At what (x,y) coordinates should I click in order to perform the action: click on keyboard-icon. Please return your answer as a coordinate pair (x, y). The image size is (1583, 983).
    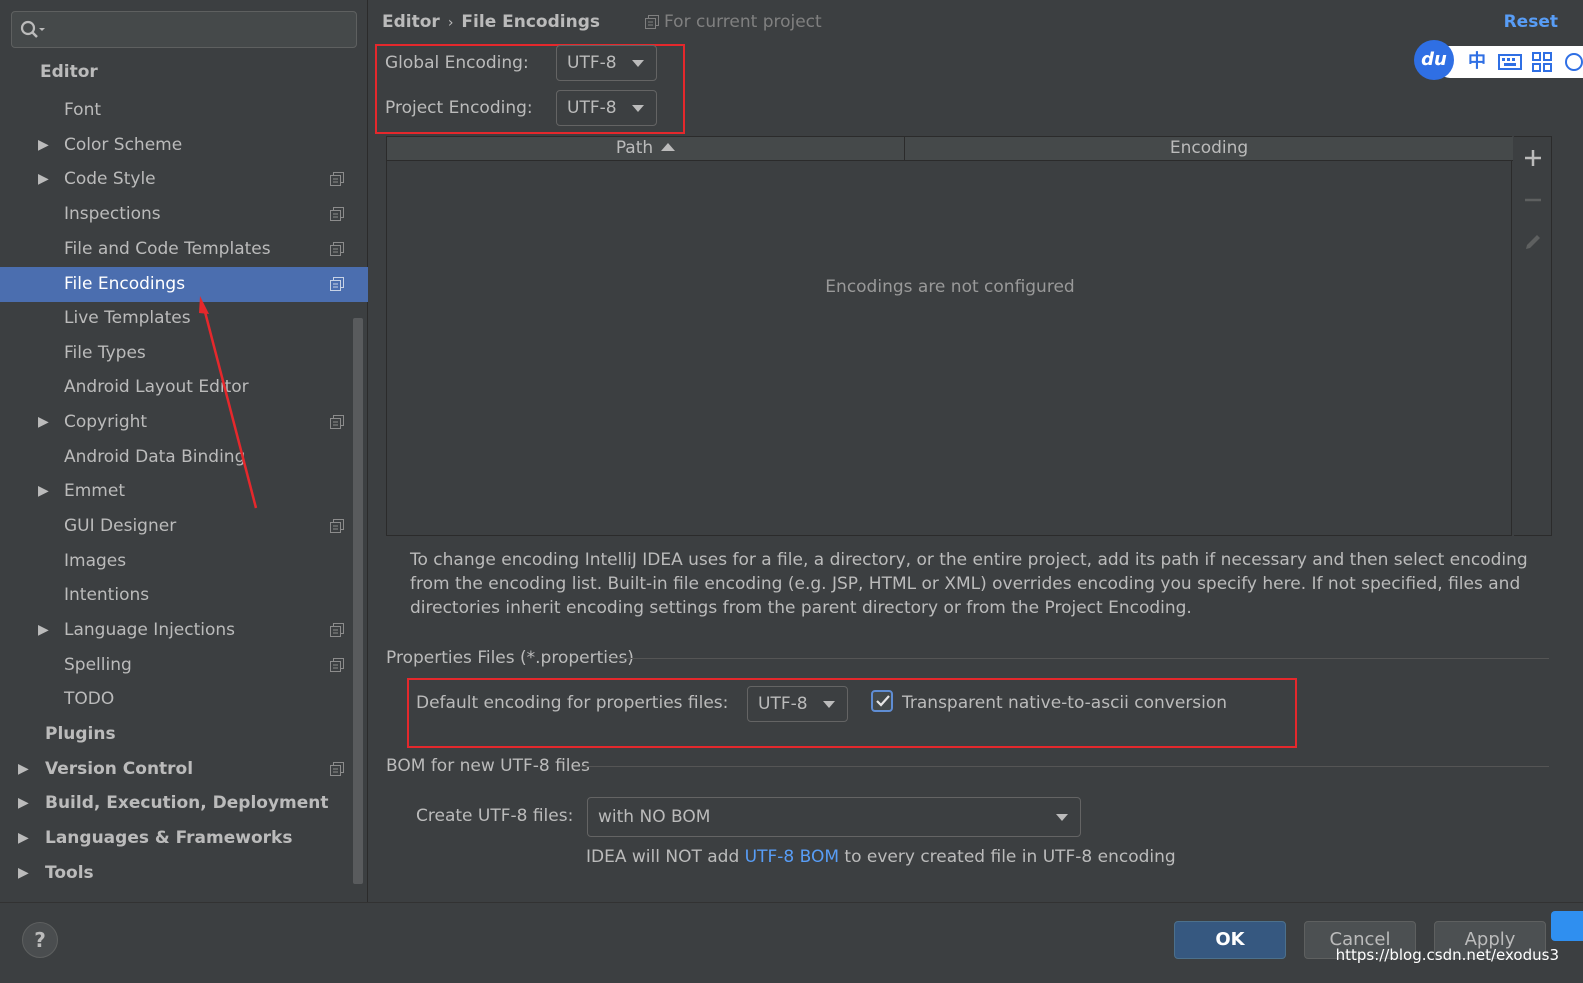
    Looking at the image, I should click on (1510, 62).